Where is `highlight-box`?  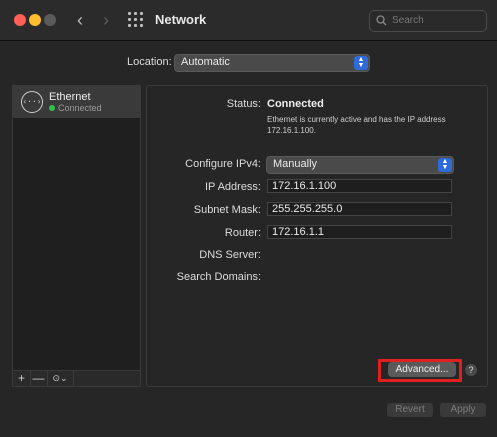
highlight-box is located at coordinates (420, 370).